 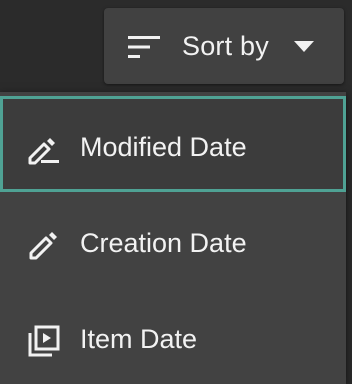 I want to click on sort-option-label: Modified Date, so click(x=163, y=147).